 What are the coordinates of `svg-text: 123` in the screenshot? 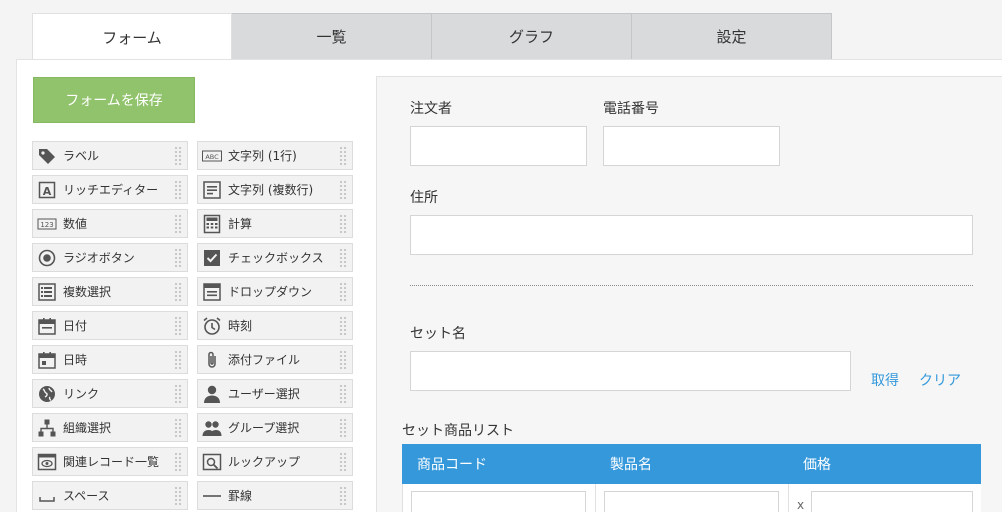 It's located at (46, 225).